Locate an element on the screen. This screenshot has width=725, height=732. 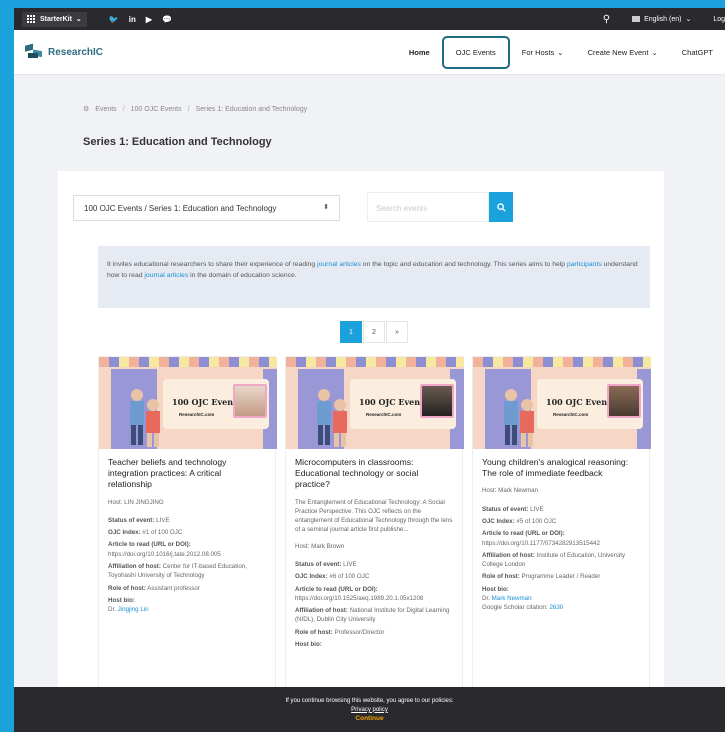
twitter-icon: 🐦 is located at coordinates (114, 19).